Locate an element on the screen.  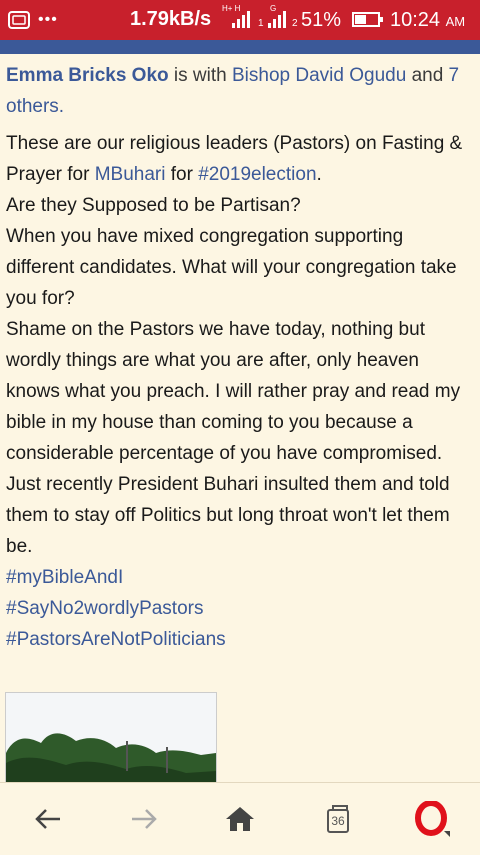
home-button is located at coordinates (240, 819).